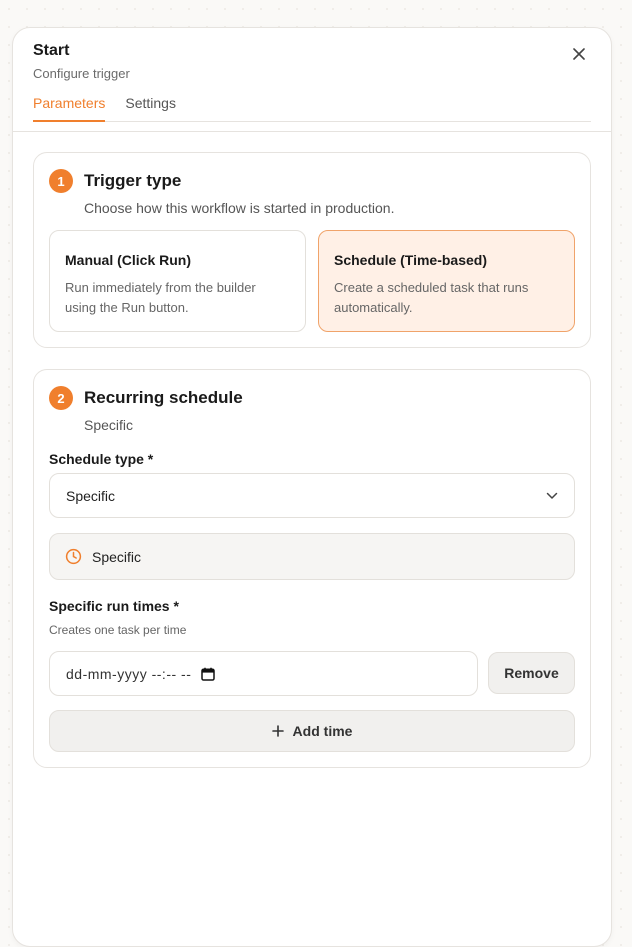  What do you see at coordinates (69, 108) in the screenshot?
I see `tab-parameters: Parameters` at bounding box center [69, 108].